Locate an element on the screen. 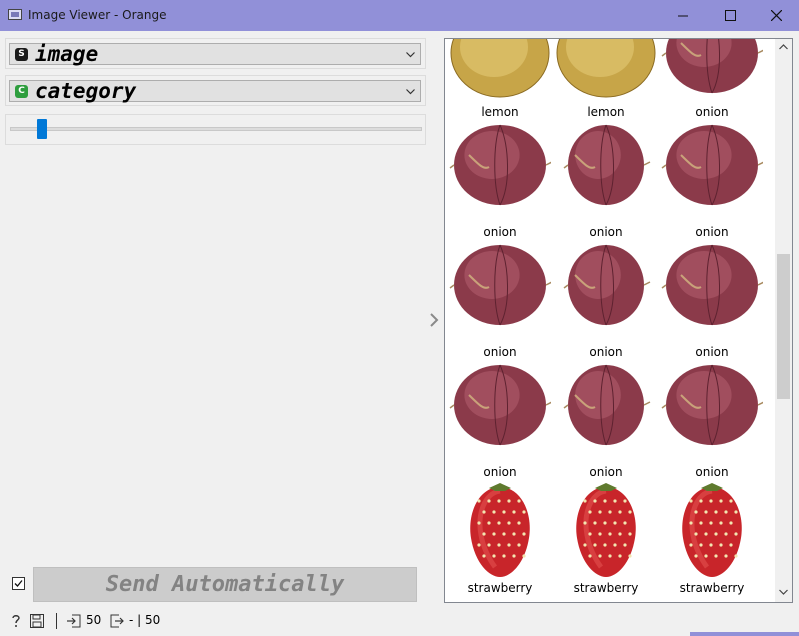  input-count: 50 is located at coordinates (94, 620).